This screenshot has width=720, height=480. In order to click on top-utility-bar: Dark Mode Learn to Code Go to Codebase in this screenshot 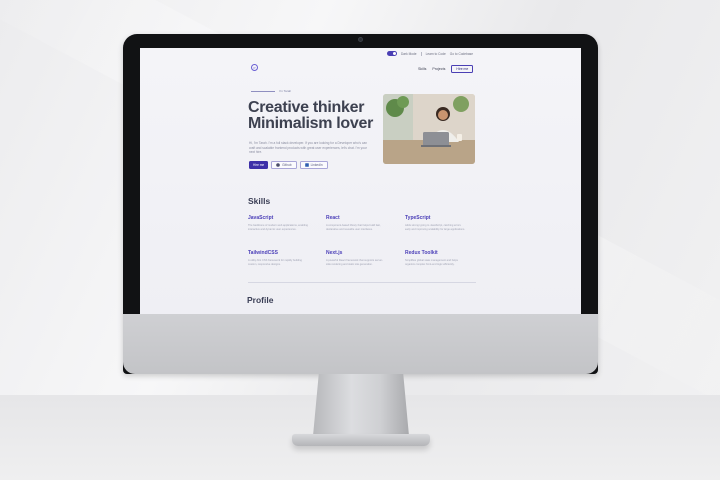, I will do `click(429, 53)`.